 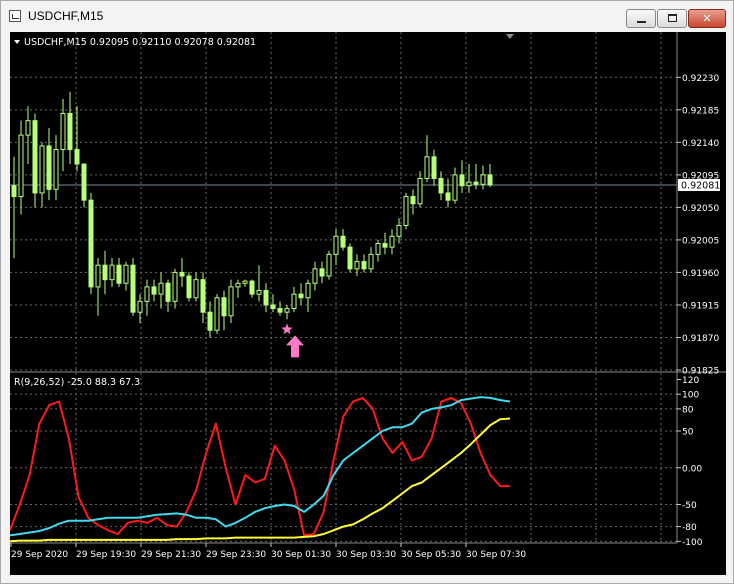 What do you see at coordinates (690, 381) in the screenshot?
I see `indicator-tick-label: 120` at bounding box center [690, 381].